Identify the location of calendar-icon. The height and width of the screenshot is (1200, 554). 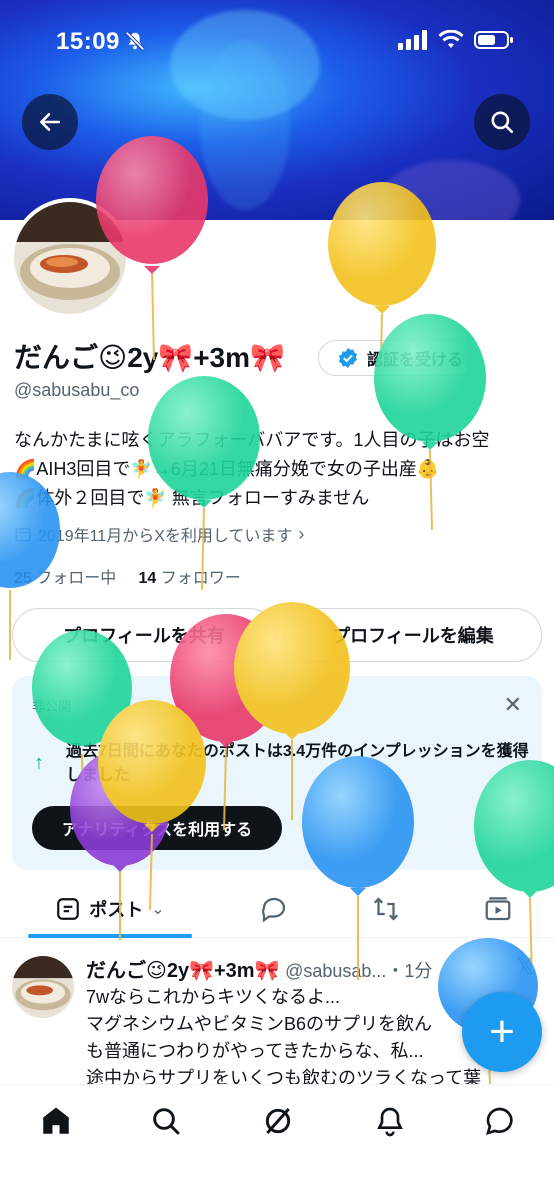
(23, 535).